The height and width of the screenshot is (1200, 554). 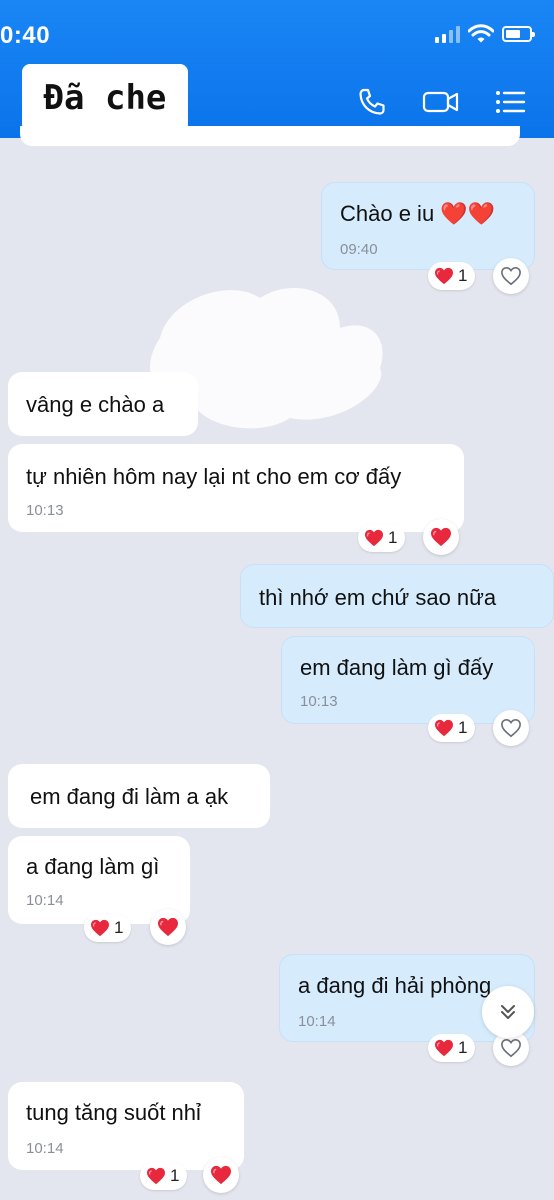 What do you see at coordinates (518, 34) in the screenshot?
I see `battery-icon` at bounding box center [518, 34].